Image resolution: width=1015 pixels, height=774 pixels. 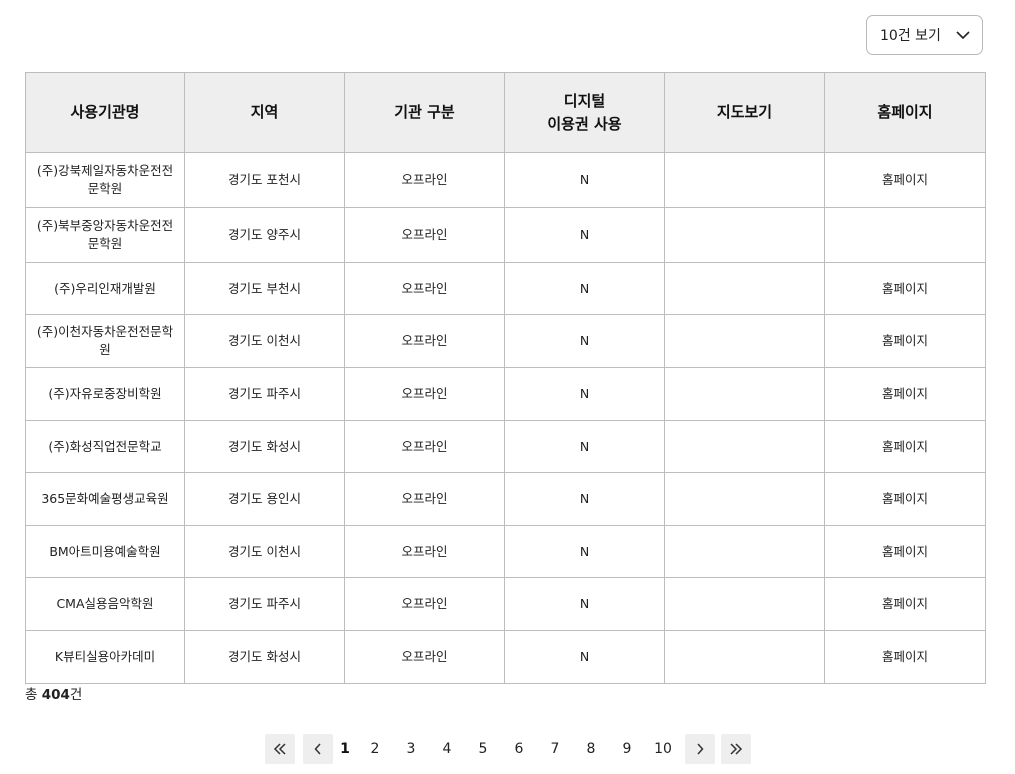 What do you see at coordinates (424, 112) in the screenshot?
I see `col-header-type: 기관 구분` at bounding box center [424, 112].